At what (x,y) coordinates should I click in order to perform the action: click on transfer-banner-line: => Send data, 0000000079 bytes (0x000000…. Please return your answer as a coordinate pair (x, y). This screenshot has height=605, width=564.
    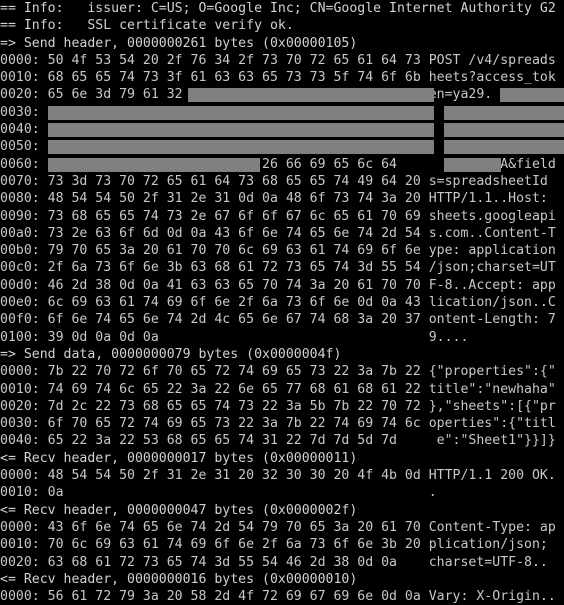
    Looking at the image, I should click on (282, 354).